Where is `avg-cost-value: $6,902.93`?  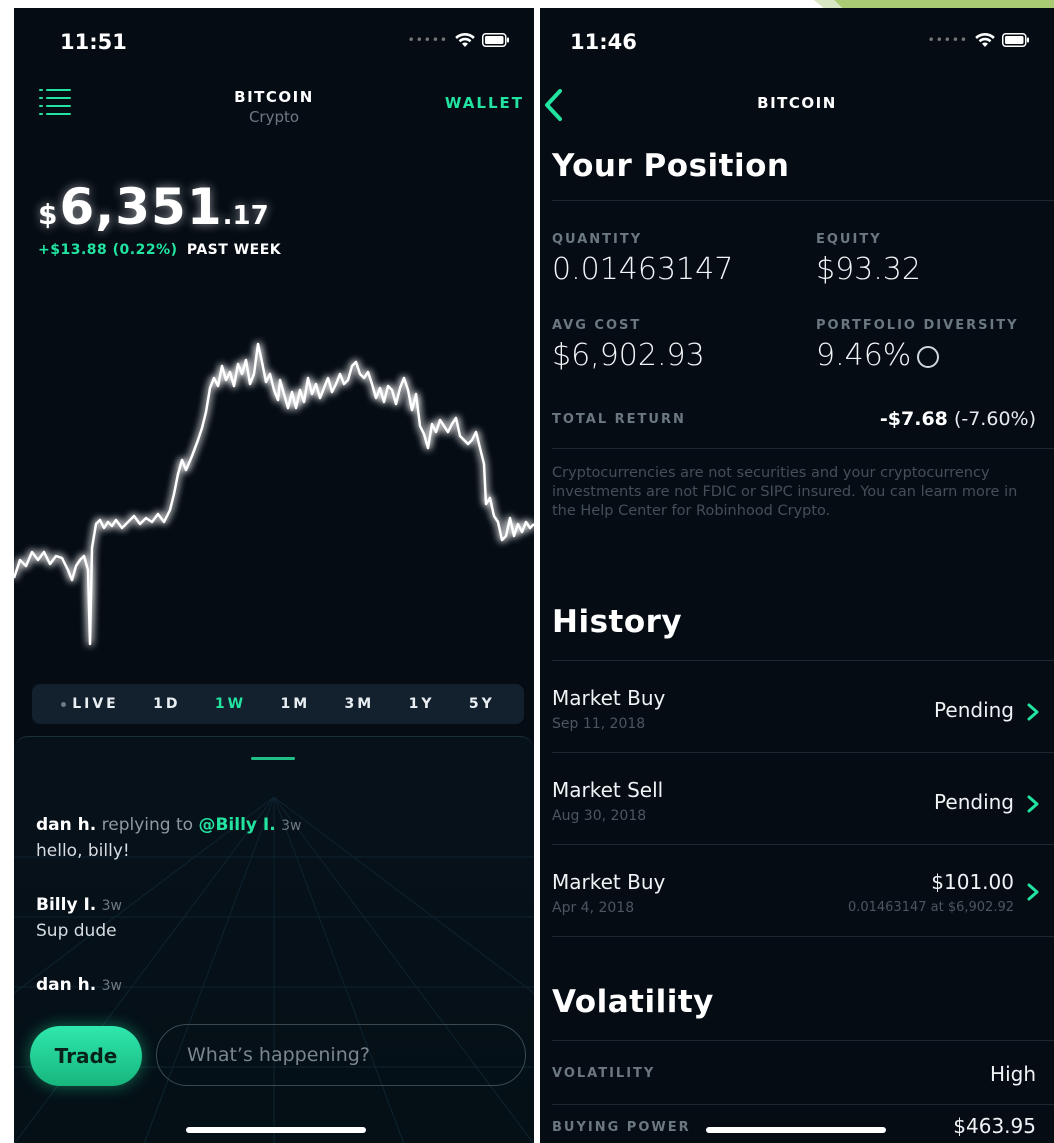
avg-cost-value: $6,902.93 is located at coordinates (628, 355).